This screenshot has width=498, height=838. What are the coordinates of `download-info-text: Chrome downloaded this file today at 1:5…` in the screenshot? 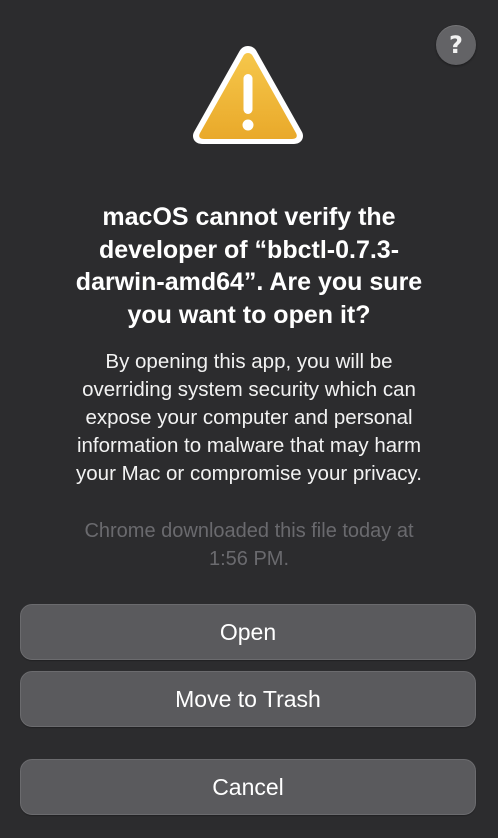 It's located at (249, 545).